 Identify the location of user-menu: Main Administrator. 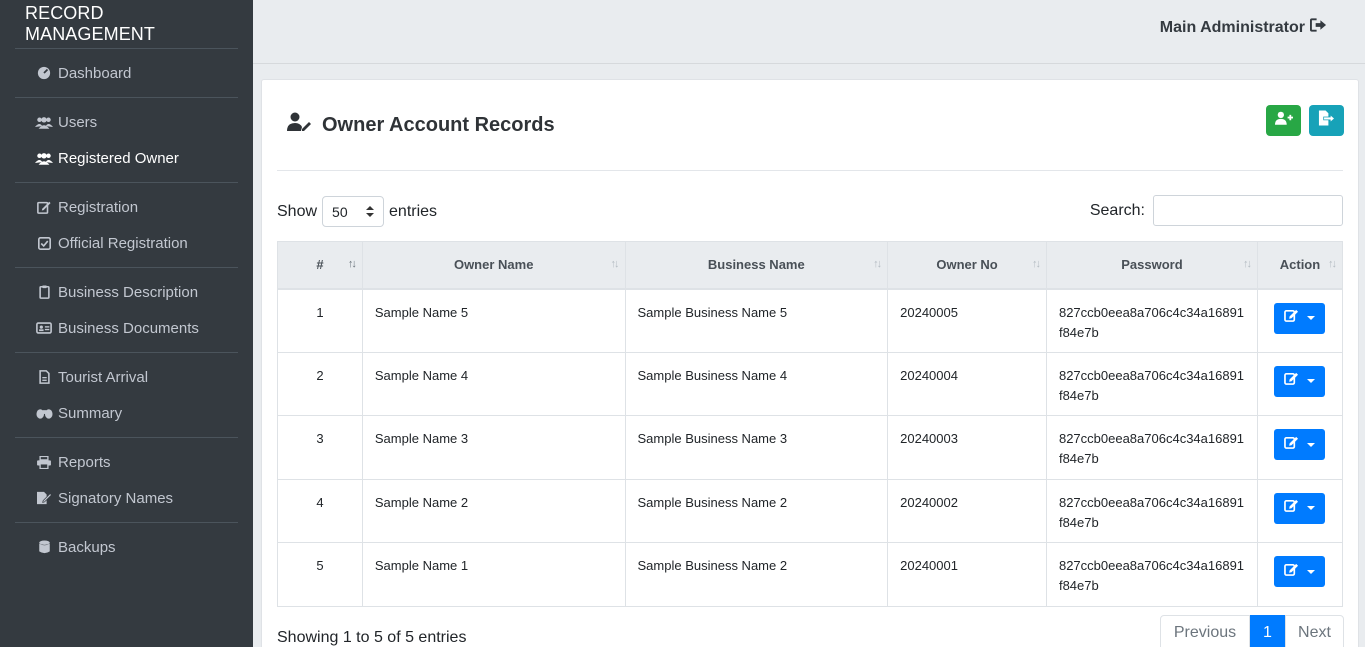
(1243, 27).